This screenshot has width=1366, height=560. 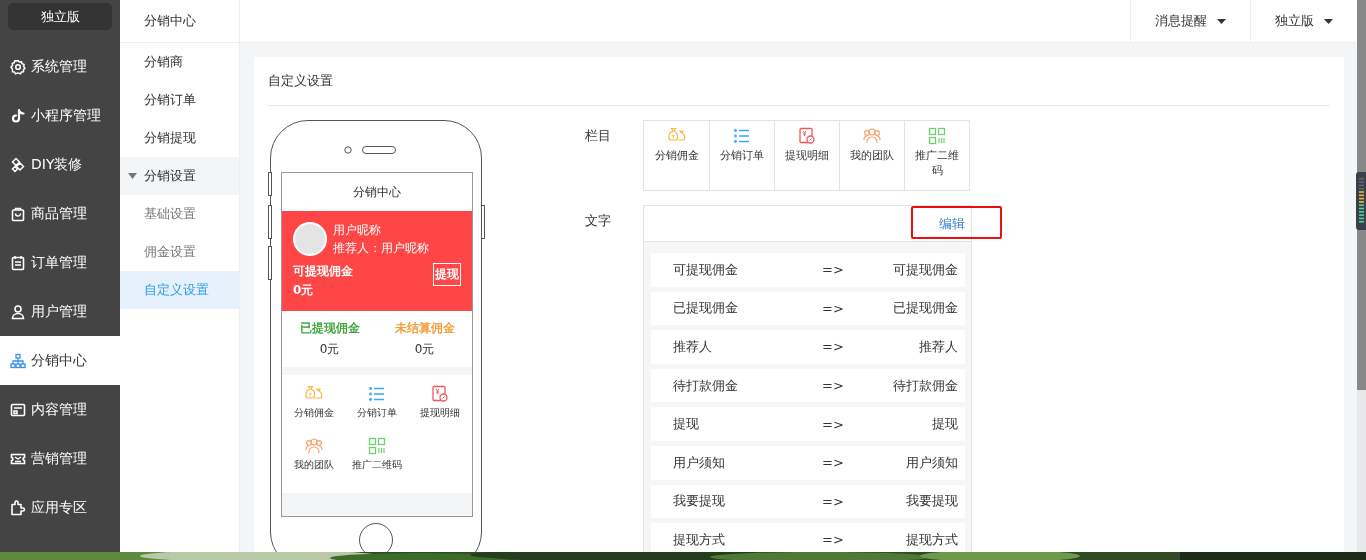 I want to click on original-text: 用户须知, so click(x=699, y=462).